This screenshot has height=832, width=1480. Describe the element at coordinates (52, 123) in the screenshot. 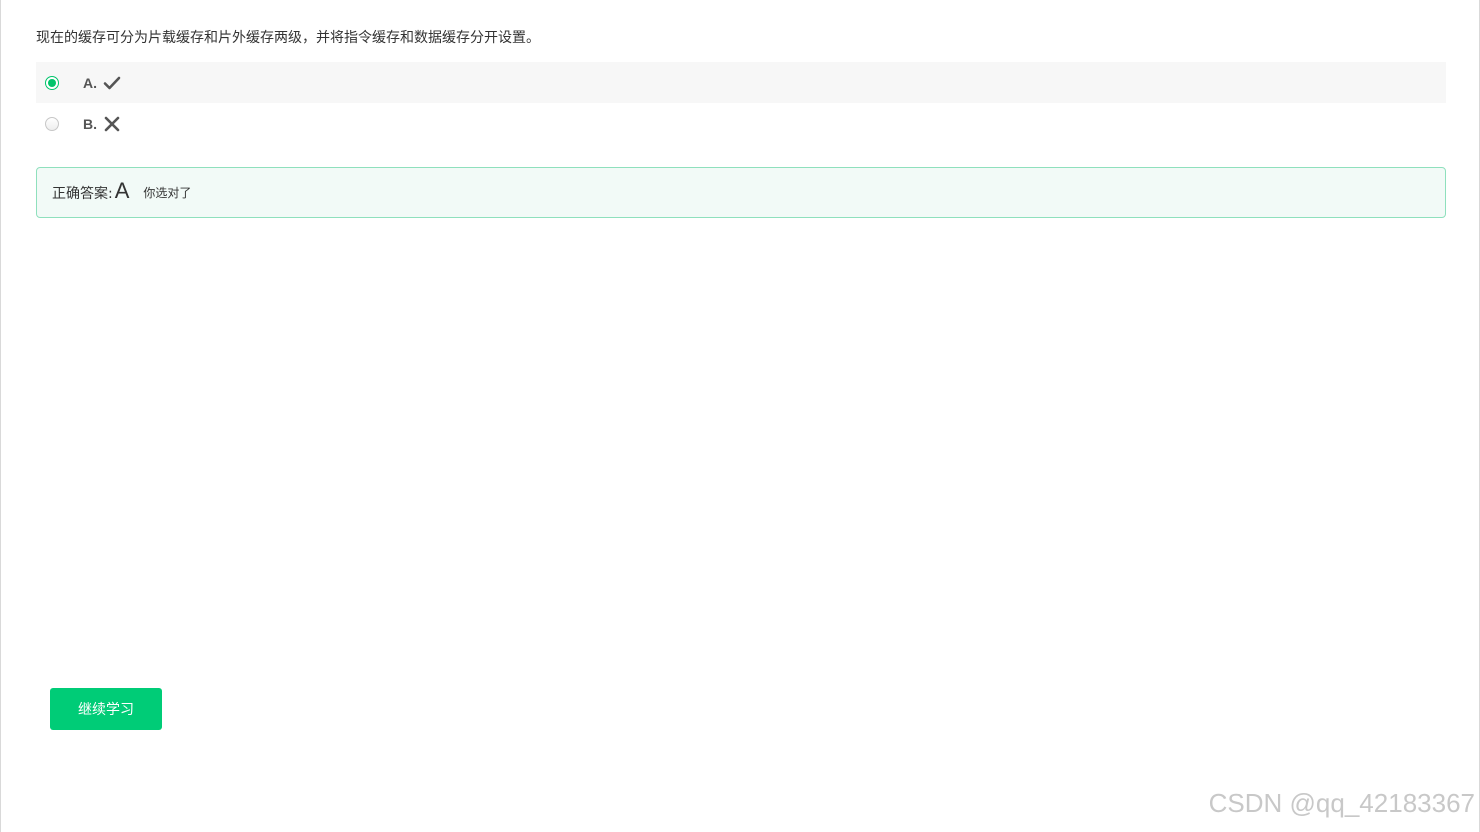

I see `option-b-radio` at that location.